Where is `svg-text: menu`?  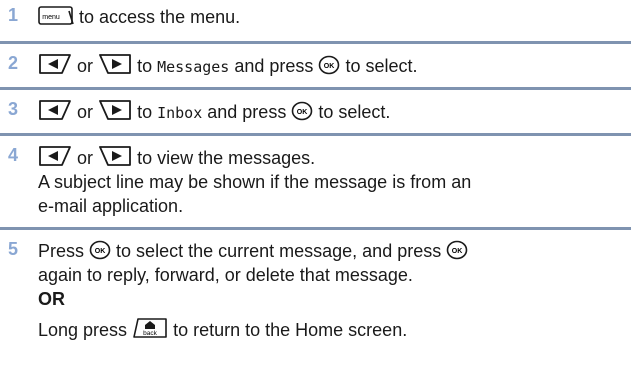 svg-text: menu is located at coordinates (51, 17).